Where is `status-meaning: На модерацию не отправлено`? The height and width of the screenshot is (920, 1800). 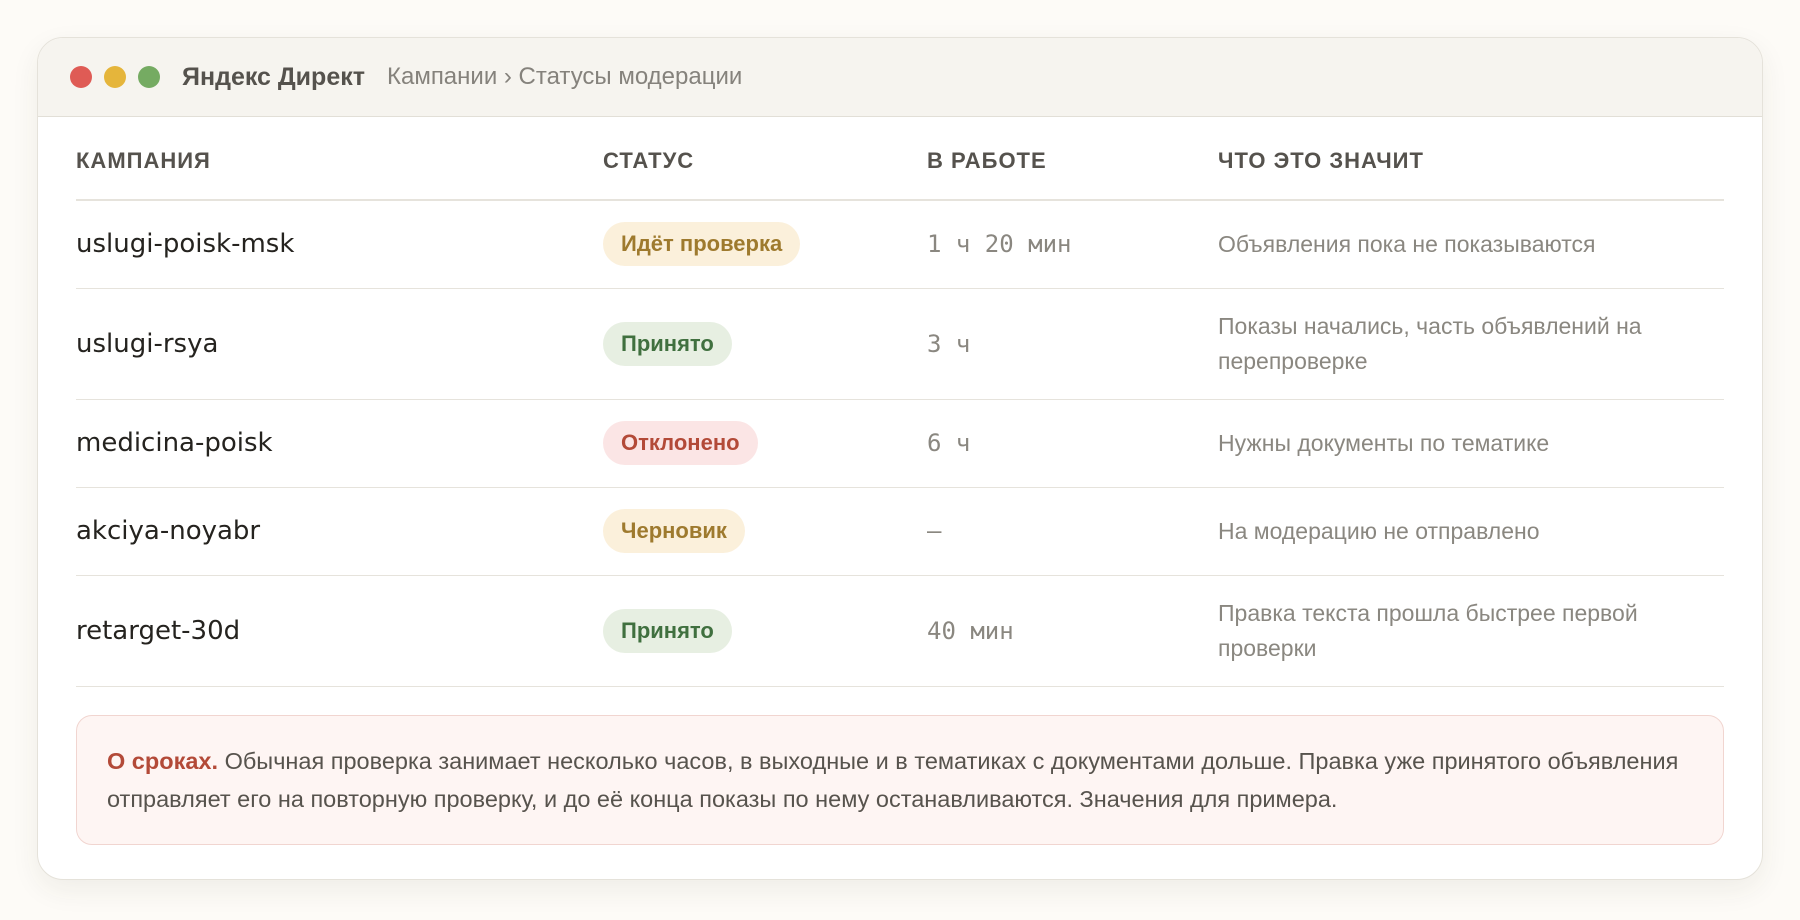
status-meaning: На модерацию не отправлено is located at coordinates (1379, 530).